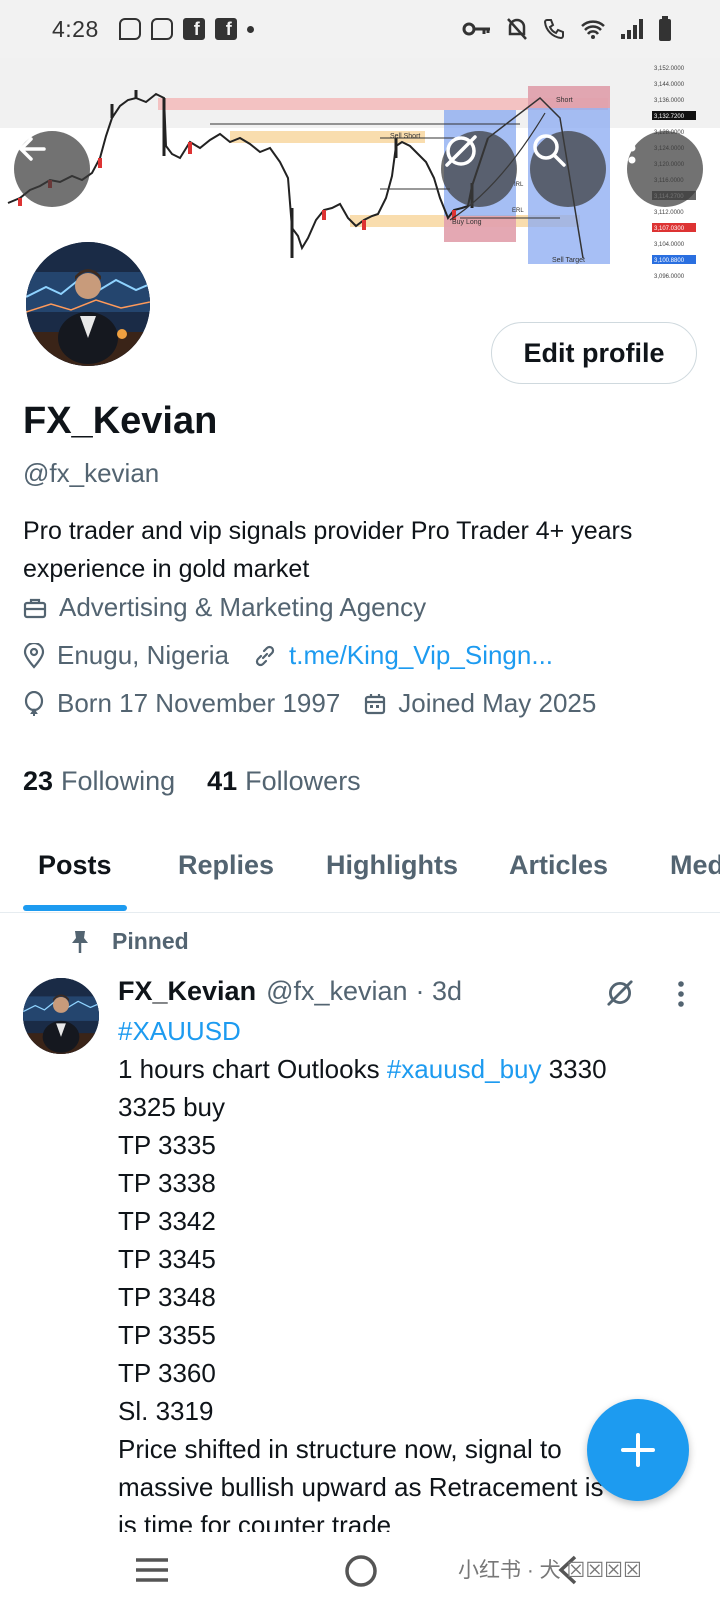  Describe the element at coordinates (360, 29) in the screenshot. I see `status-bar: 4:28` at that location.